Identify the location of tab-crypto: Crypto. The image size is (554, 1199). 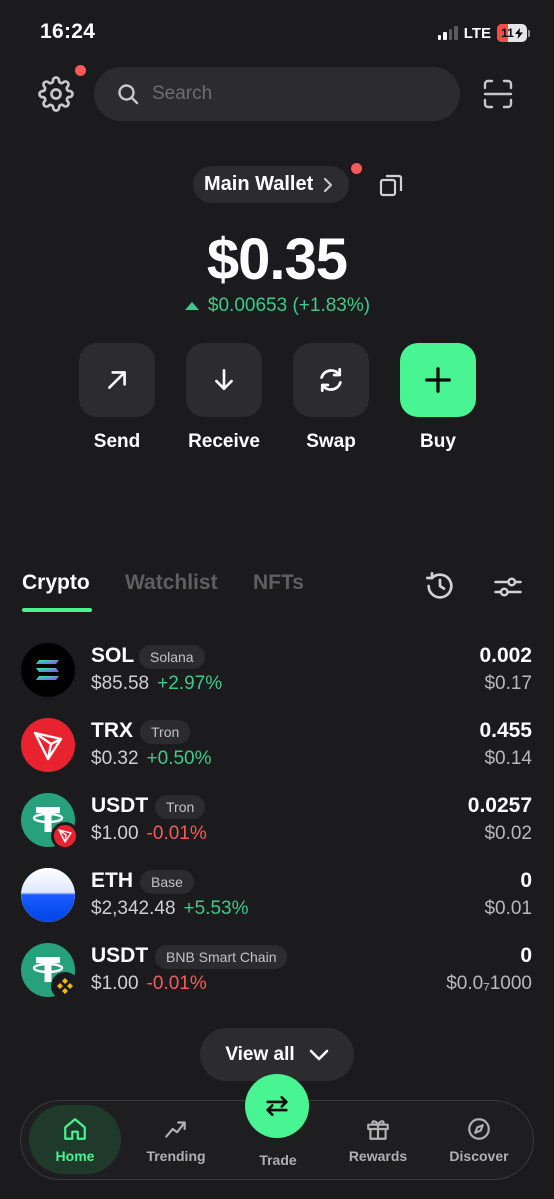
(56, 583).